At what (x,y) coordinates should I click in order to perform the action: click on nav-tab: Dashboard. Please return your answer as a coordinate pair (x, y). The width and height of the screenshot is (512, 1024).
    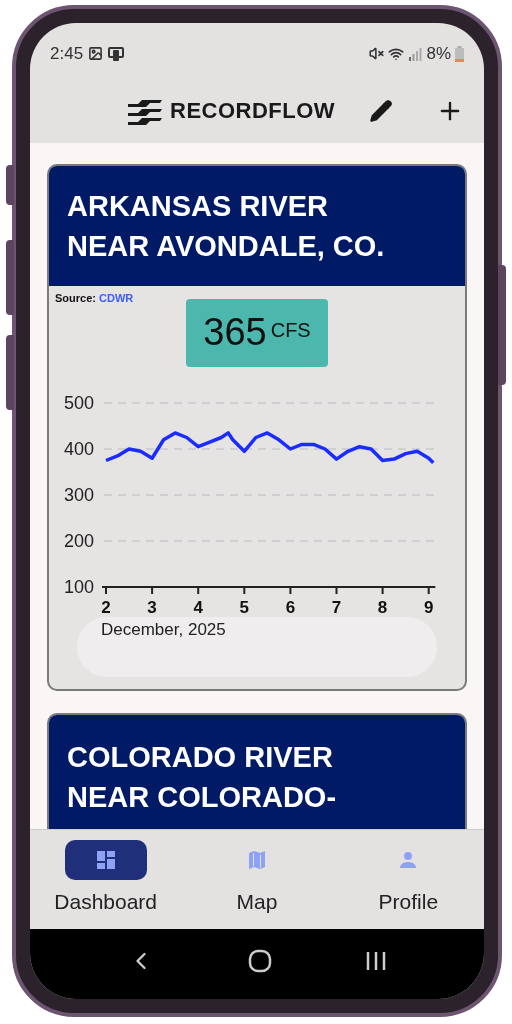
    Looking at the image, I should click on (106, 884).